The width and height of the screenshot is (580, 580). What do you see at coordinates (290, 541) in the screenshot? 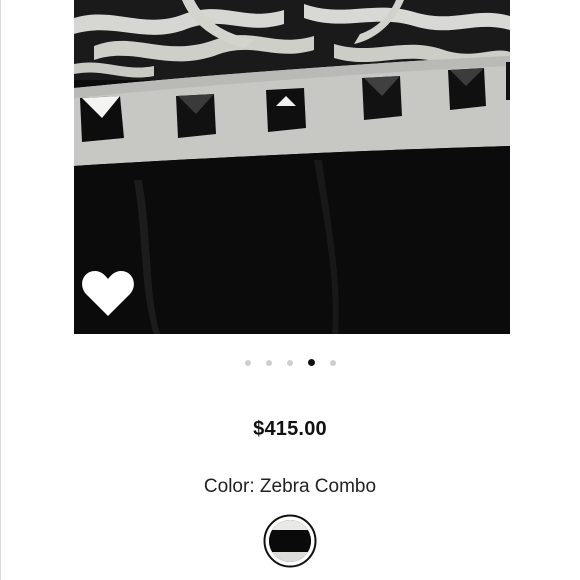
I see `color-swatch-zebra-combo` at bounding box center [290, 541].